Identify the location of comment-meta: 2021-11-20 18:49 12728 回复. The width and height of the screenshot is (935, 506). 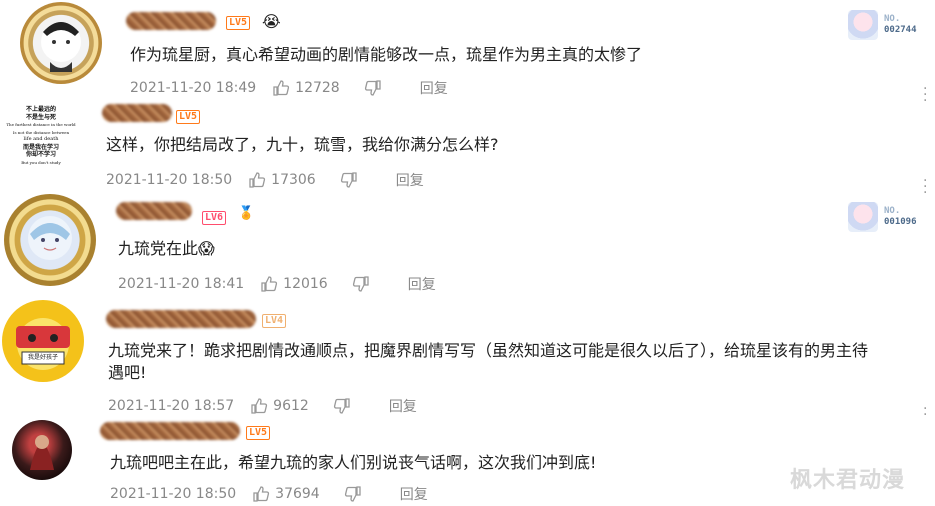
(289, 88).